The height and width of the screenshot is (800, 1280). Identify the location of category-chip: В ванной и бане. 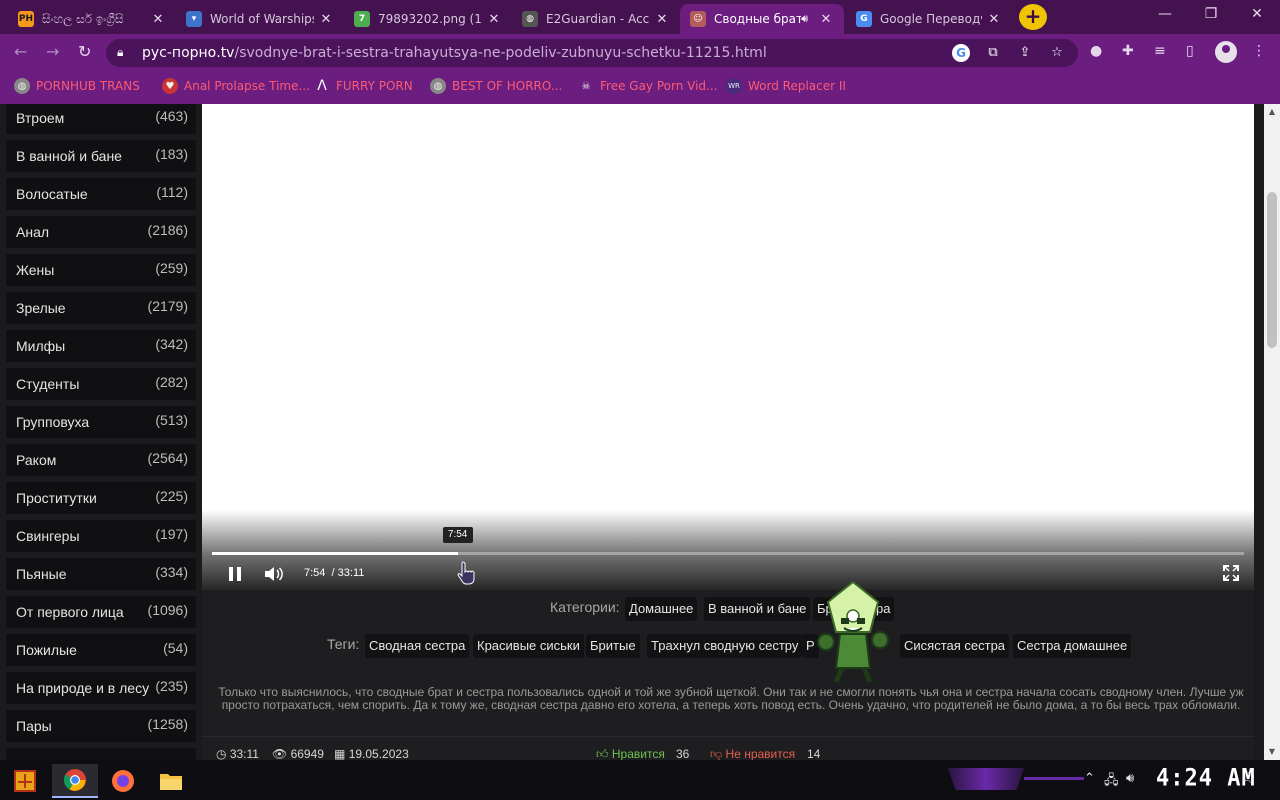
(757, 609).